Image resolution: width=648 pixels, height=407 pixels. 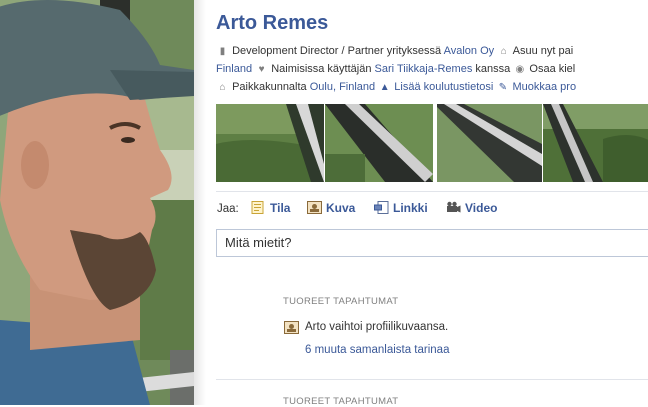 I want to click on current-city-link: Finland, so click(x=234, y=69).